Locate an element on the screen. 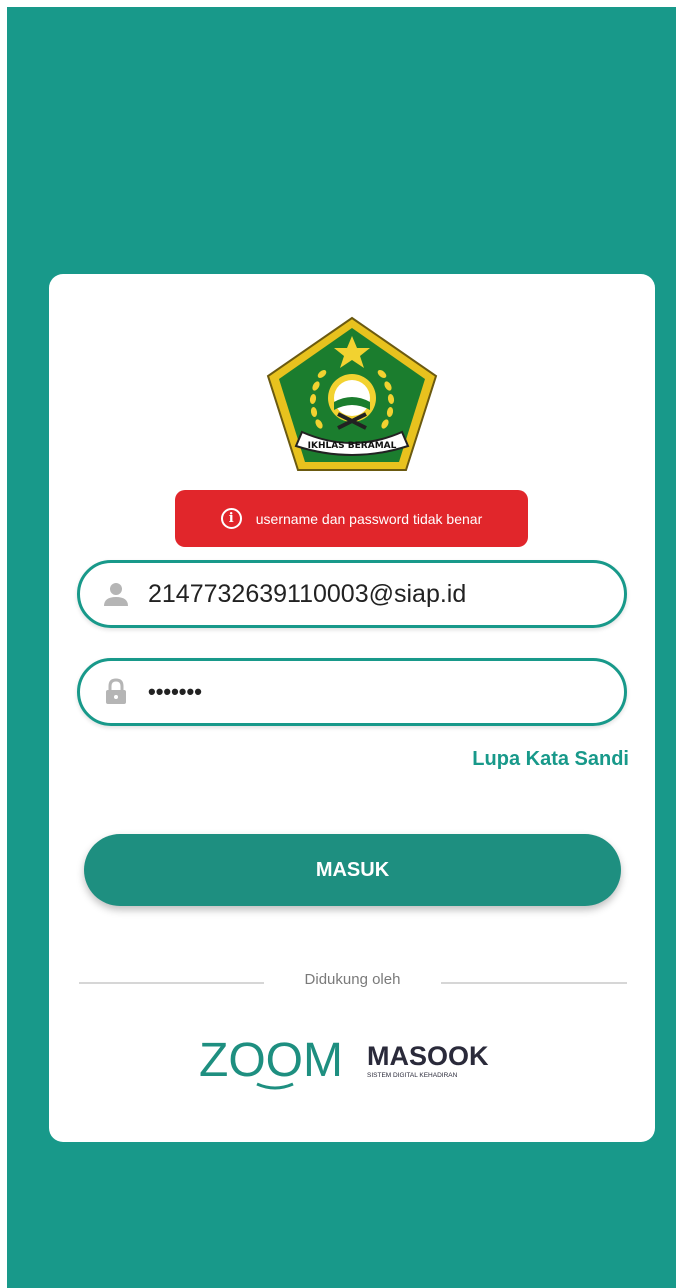 The width and height of the screenshot is (676, 1288). password-input is located at coordinates (368, 692).